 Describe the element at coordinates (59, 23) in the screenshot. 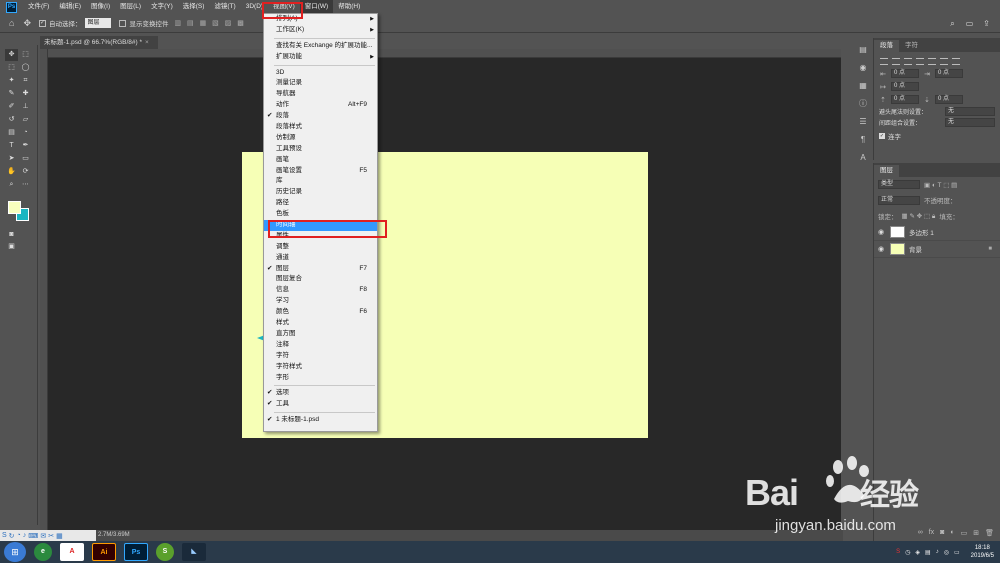

I see `auto-select-checkbox: ✓ 自动选择：` at that location.